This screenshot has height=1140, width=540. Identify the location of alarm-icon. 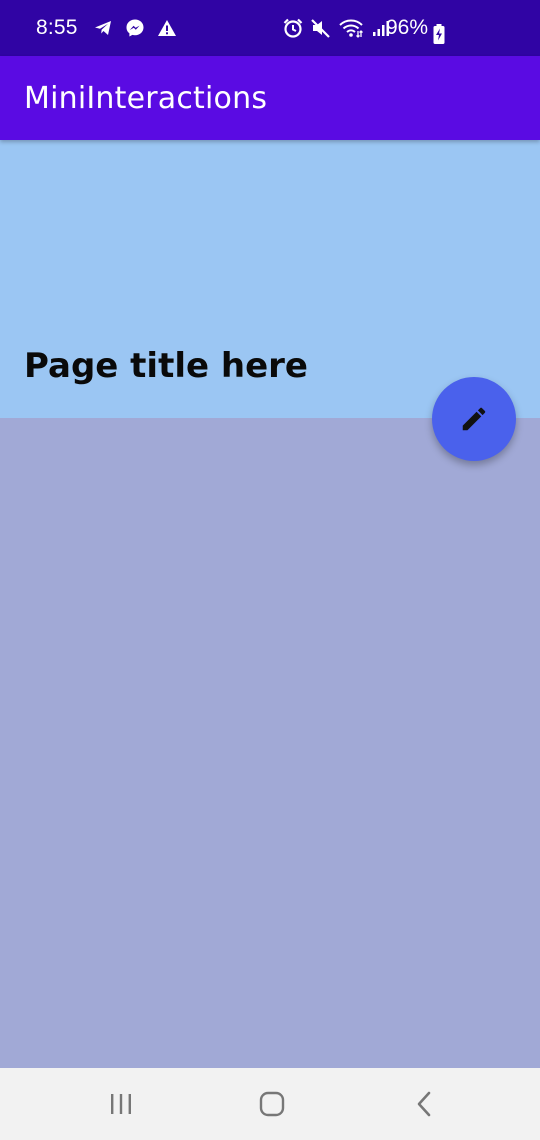
(293, 28).